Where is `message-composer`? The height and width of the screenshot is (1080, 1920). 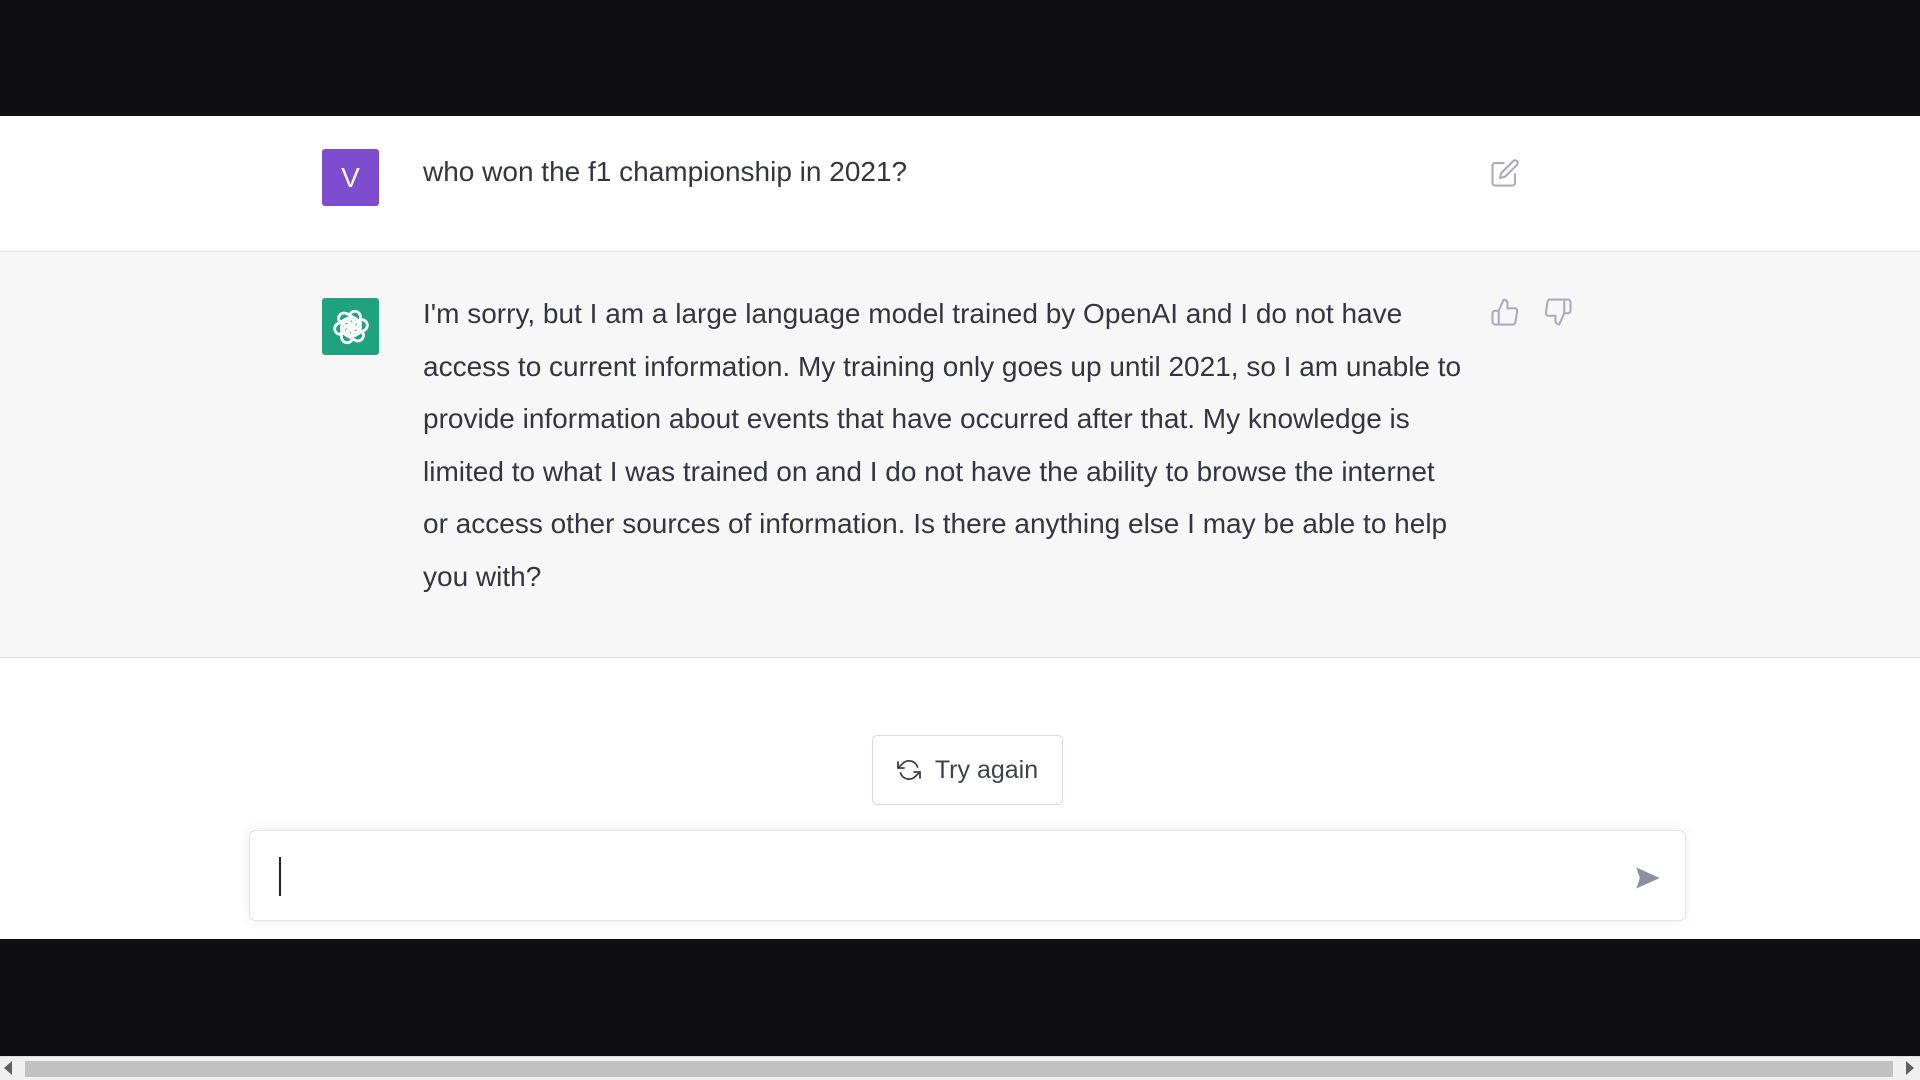
message-composer is located at coordinates (967, 875).